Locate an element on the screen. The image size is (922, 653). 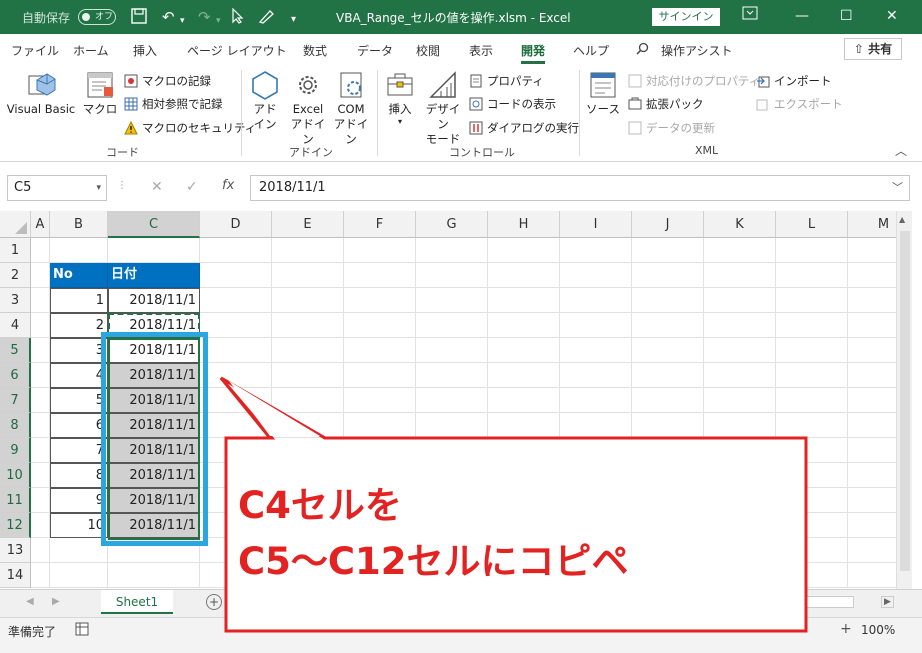
callout-text: C4セルを C5～C12セルにコピペ is located at coordinates (433, 534).